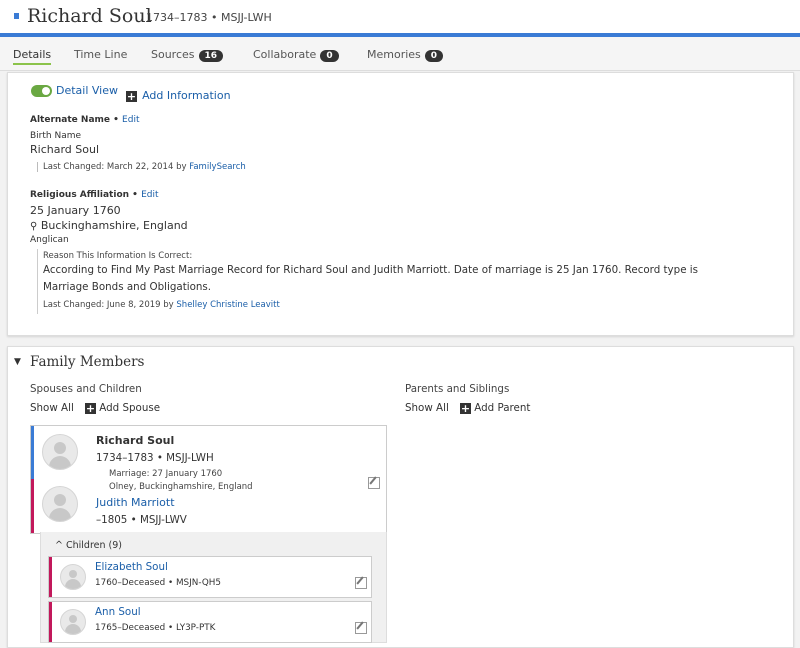  I want to click on tab-collaborate: Collaborate 0, so click(296, 55).